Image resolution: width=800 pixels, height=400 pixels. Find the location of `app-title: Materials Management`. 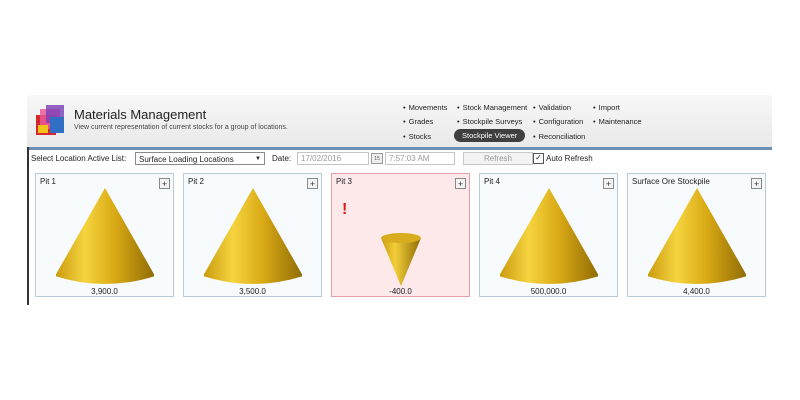

app-title: Materials Management is located at coordinates (140, 114).